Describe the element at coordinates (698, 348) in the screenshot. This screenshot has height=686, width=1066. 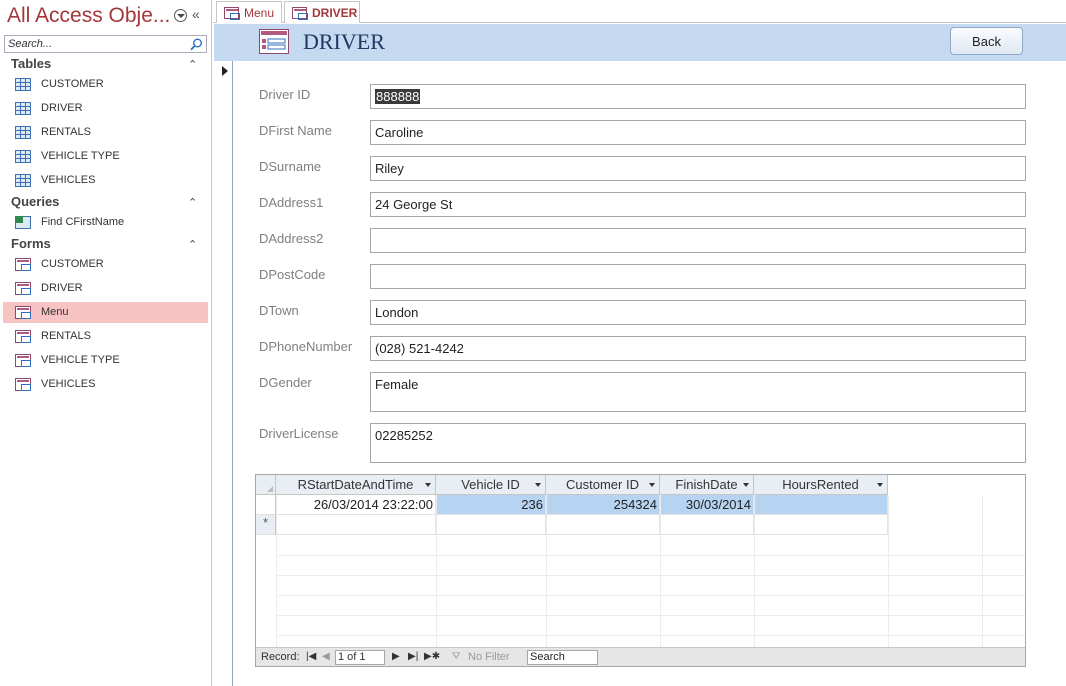
I see `dphonenumber-field: (028) 521-4242` at that location.